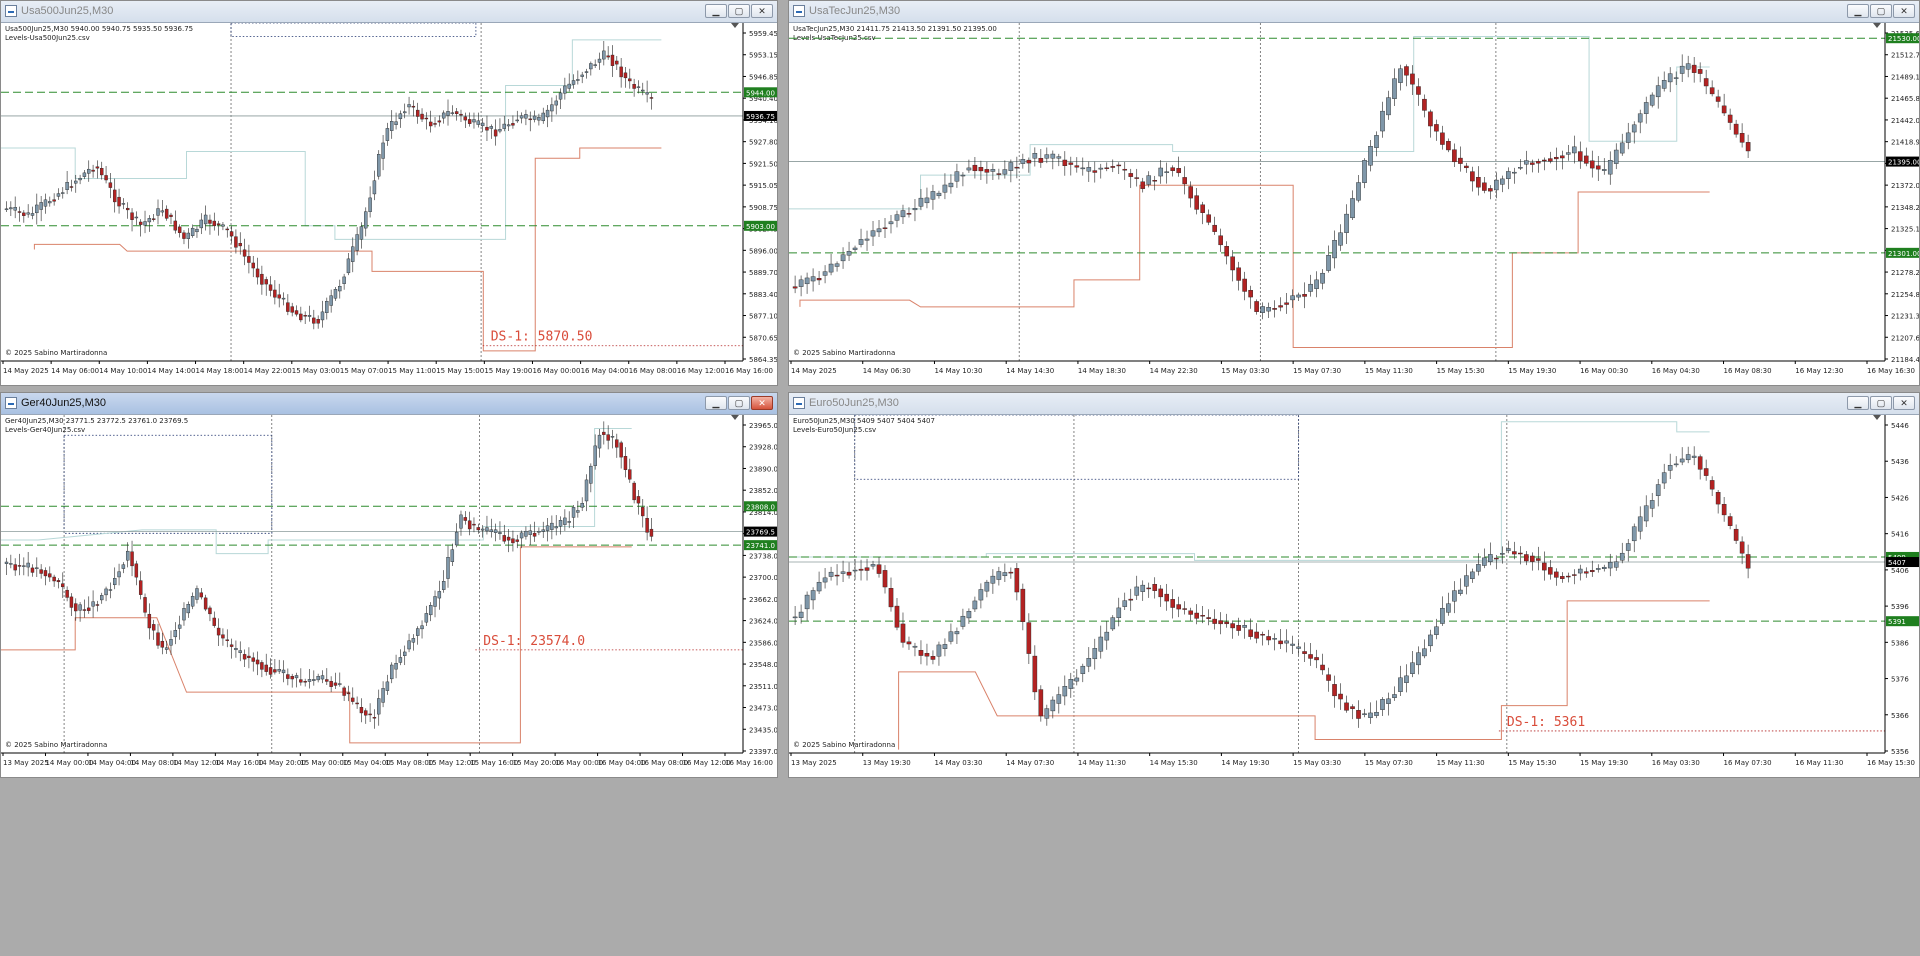 This screenshot has width=1920, height=956. What do you see at coordinates (760, 507) in the screenshot?
I see `price-tag-label: 23808.0` at bounding box center [760, 507].